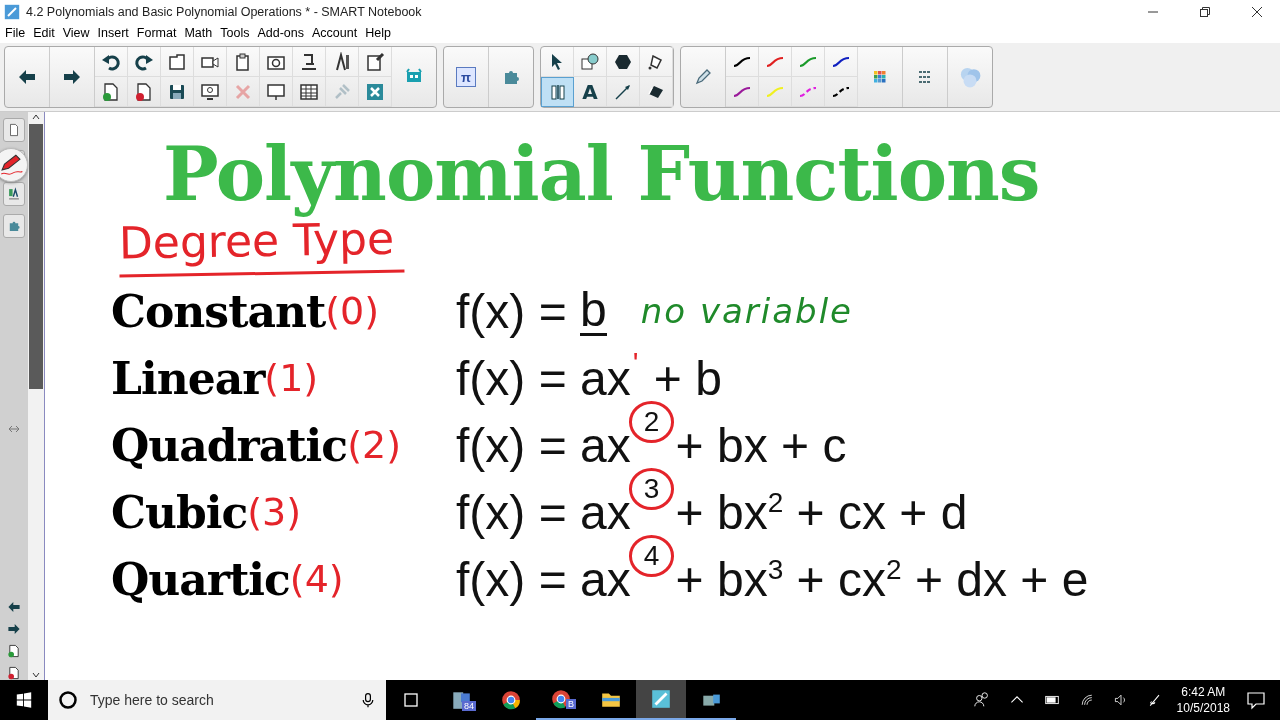 This screenshot has width=1280, height=720. What do you see at coordinates (1203, 700) in the screenshot?
I see `clock: 6:42 AM 10/5/2018` at bounding box center [1203, 700].